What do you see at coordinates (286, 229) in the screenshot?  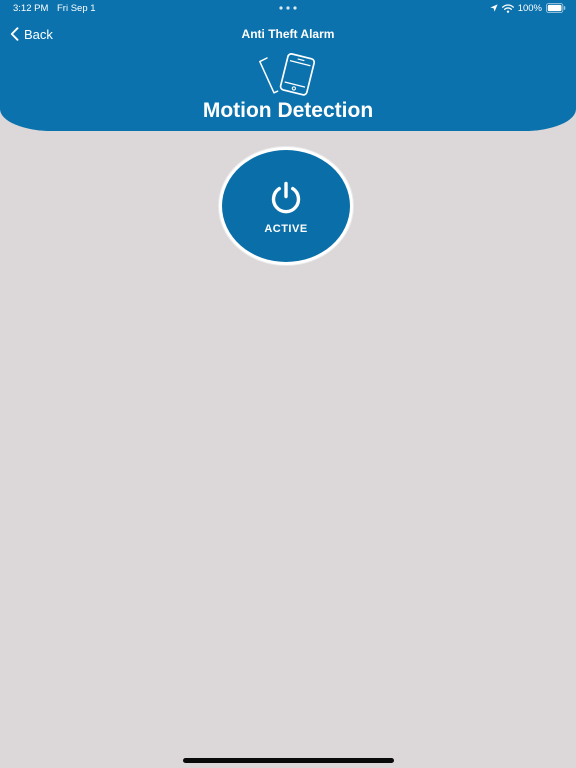 I see `power-status-label: ACTIVE` at bounding box center [286, 229].